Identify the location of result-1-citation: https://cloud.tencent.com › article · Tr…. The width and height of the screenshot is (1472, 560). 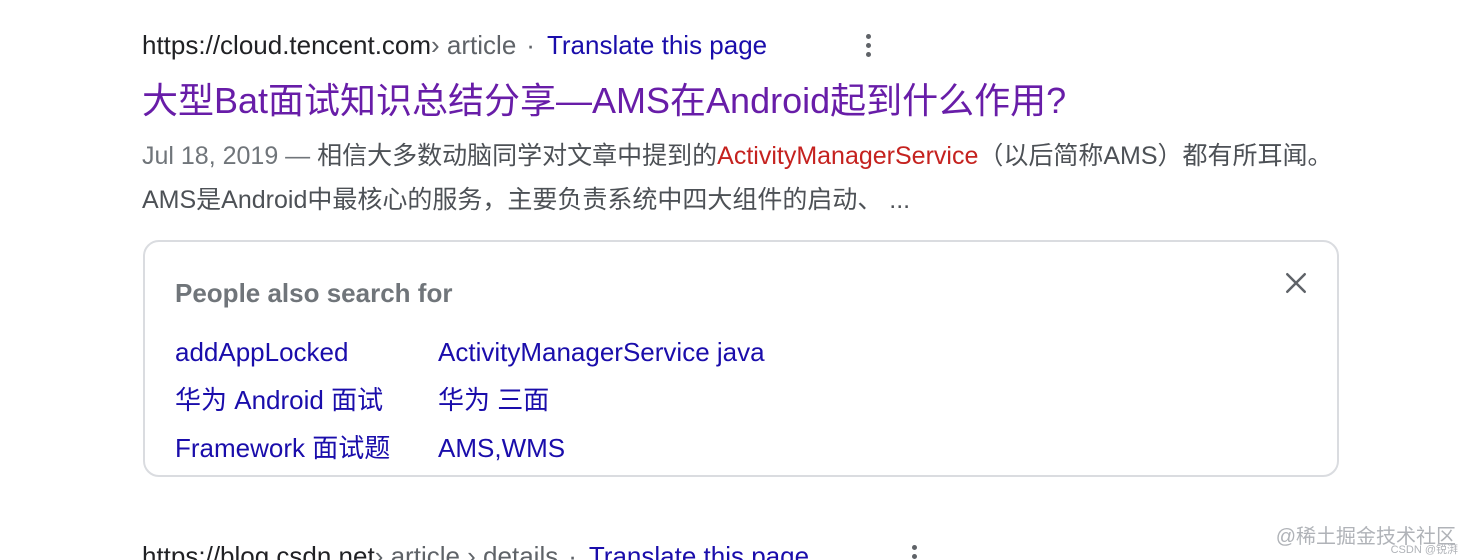
(454, 45).